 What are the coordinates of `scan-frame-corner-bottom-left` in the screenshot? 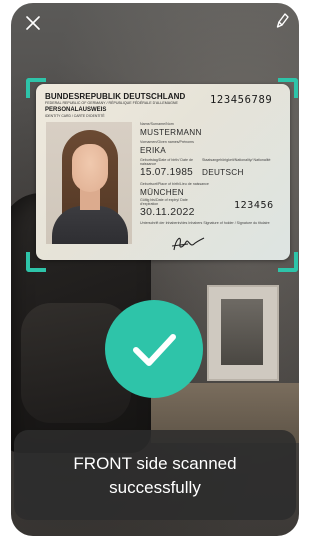 It's located at (36, 262).